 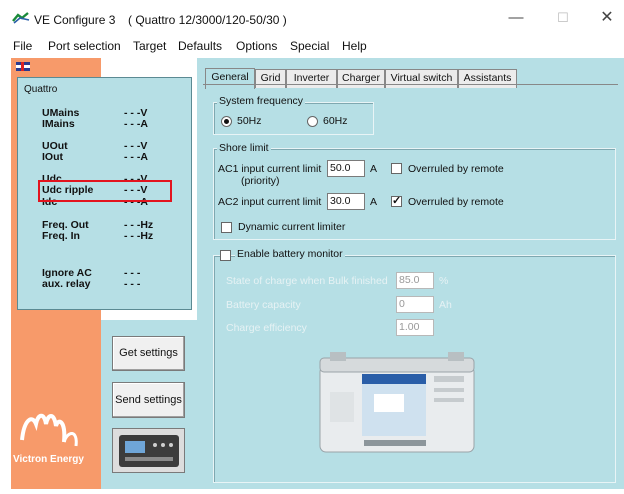 I want to click on send-settings-button: Send settings, so click(x=148, y=400).